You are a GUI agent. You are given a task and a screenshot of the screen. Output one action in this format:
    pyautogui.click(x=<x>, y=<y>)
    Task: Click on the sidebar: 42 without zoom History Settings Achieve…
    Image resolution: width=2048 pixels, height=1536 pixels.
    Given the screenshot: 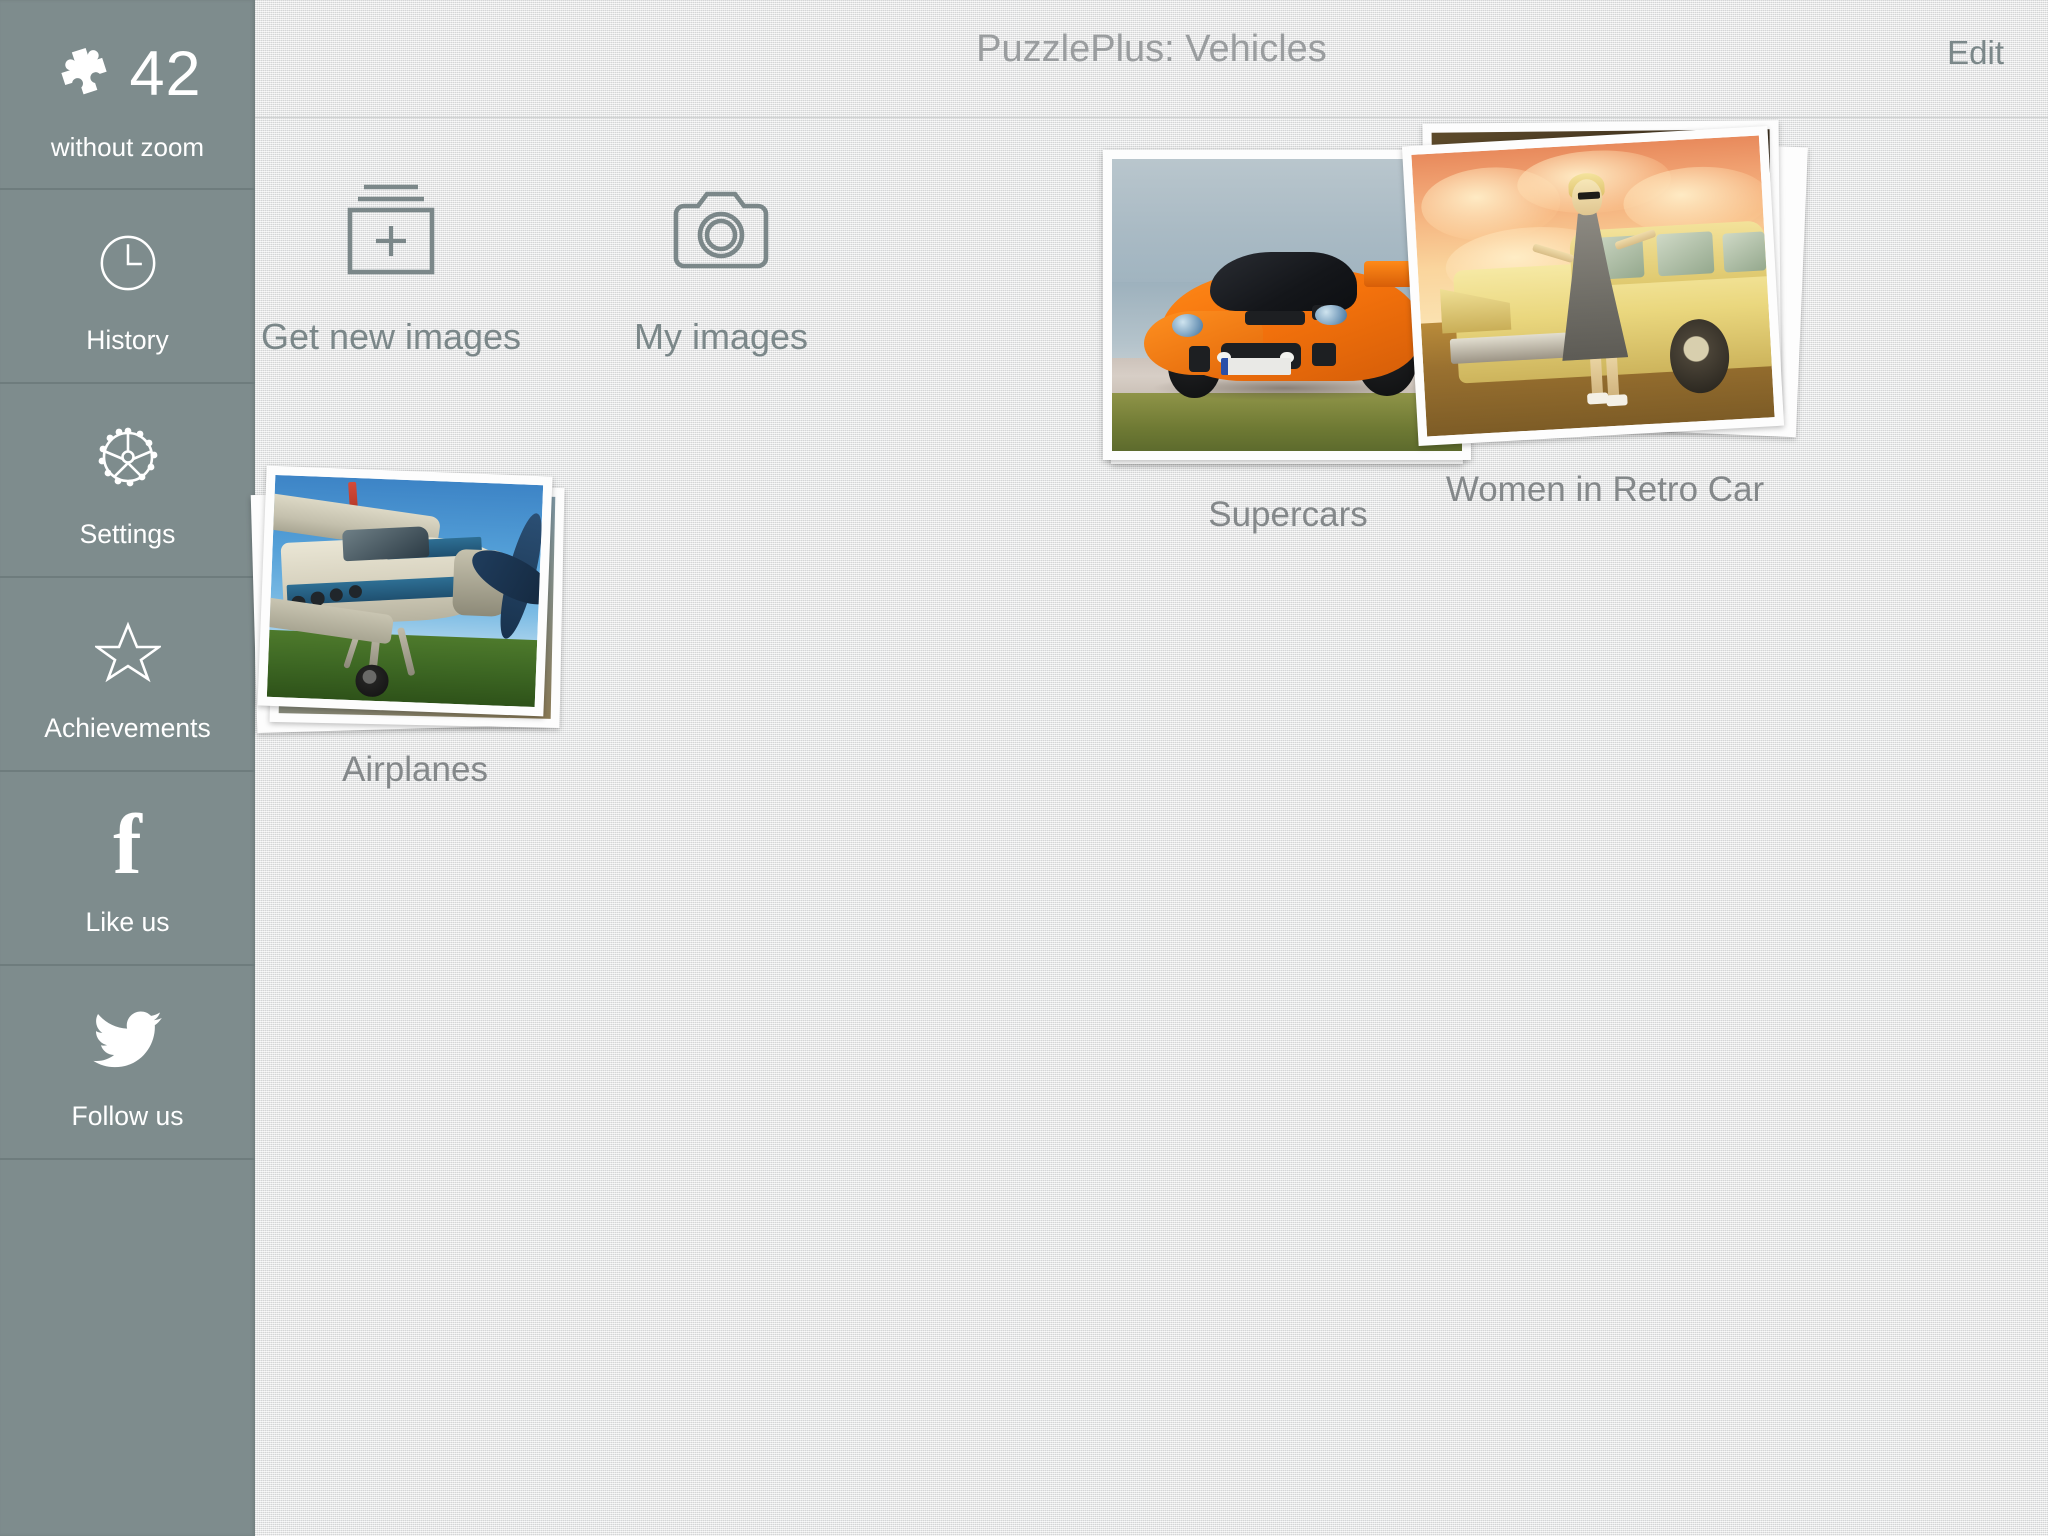 What is the action you would take?
    pyautogui.click(x=127, y=768)
    